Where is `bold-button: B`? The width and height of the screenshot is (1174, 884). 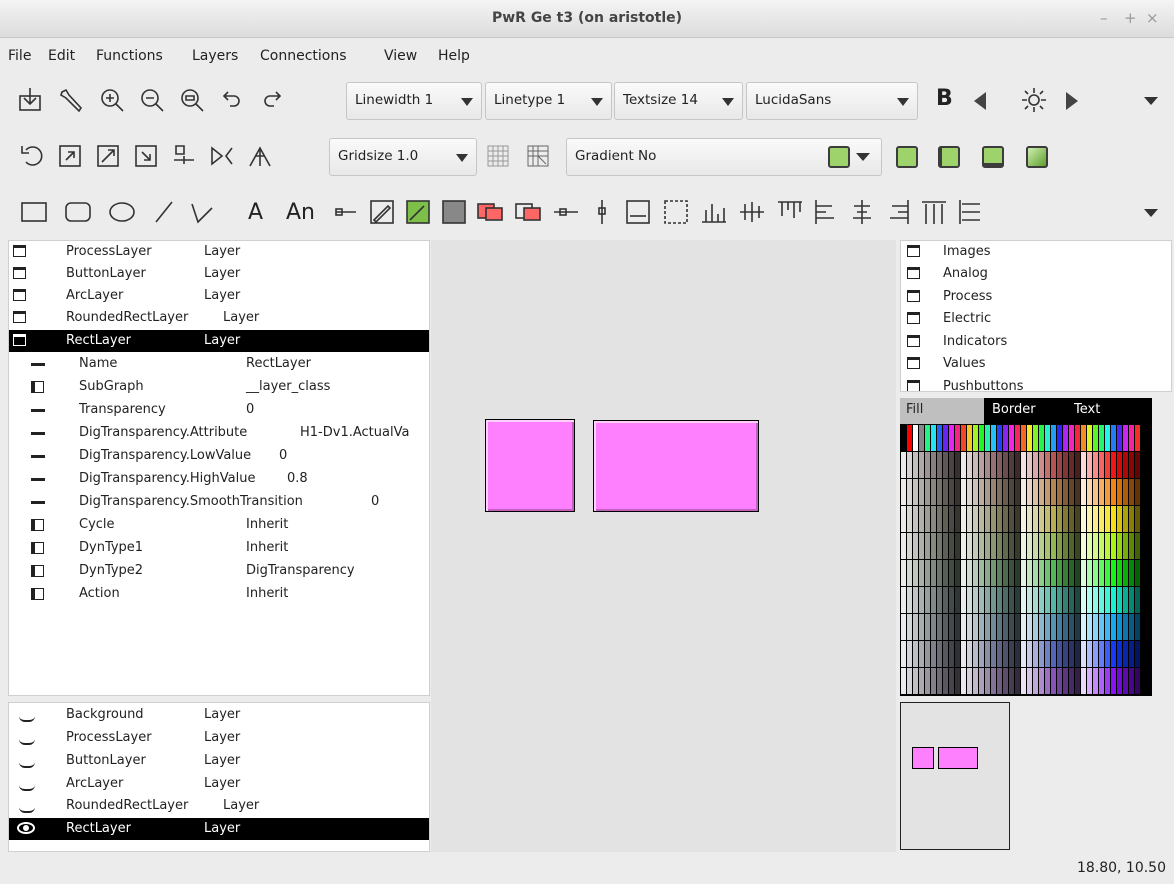
bold-button: B is located at coordinates (944, 98).